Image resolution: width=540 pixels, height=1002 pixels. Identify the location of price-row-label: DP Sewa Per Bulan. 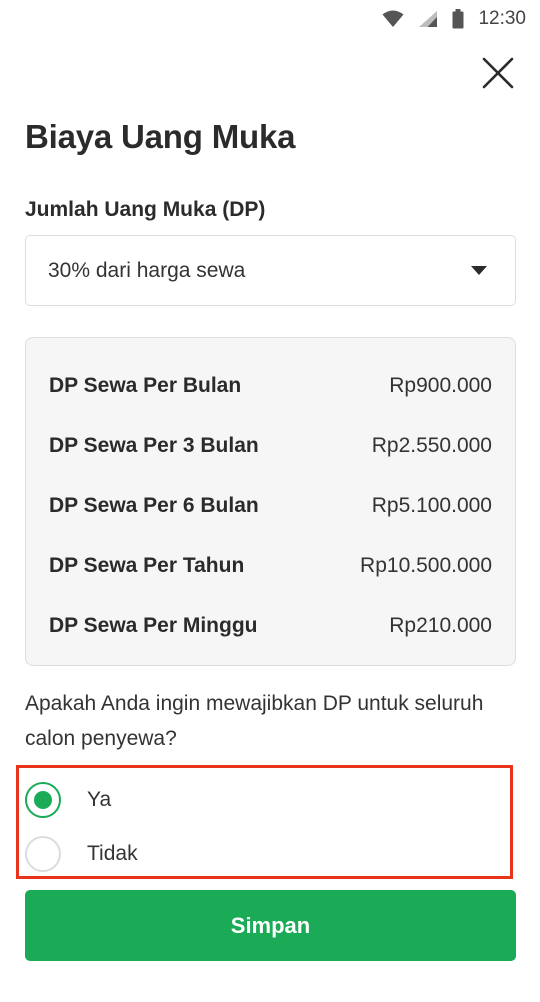
(145, 385).